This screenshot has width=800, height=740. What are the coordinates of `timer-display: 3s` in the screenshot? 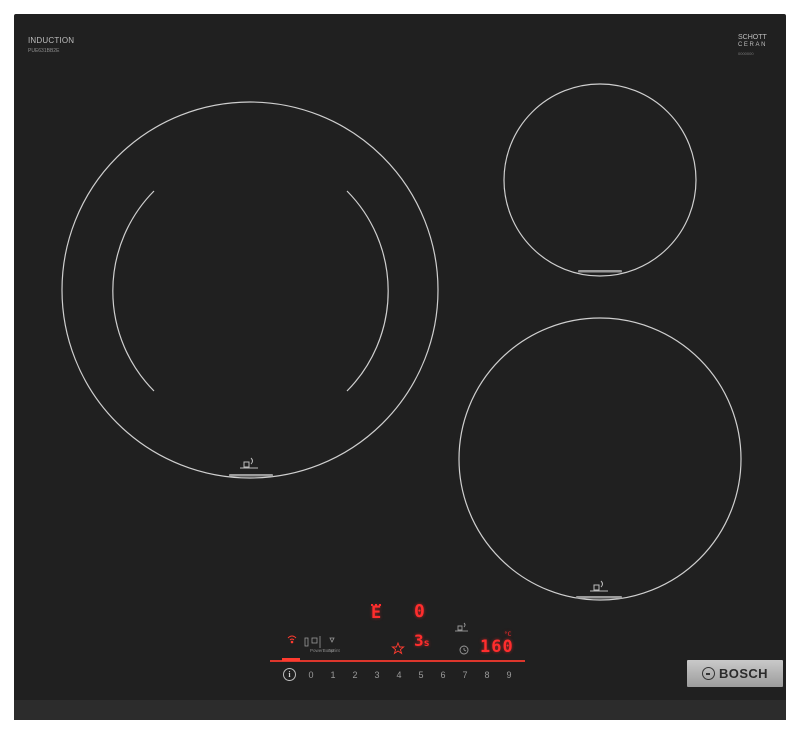 It's located at (422, 642).